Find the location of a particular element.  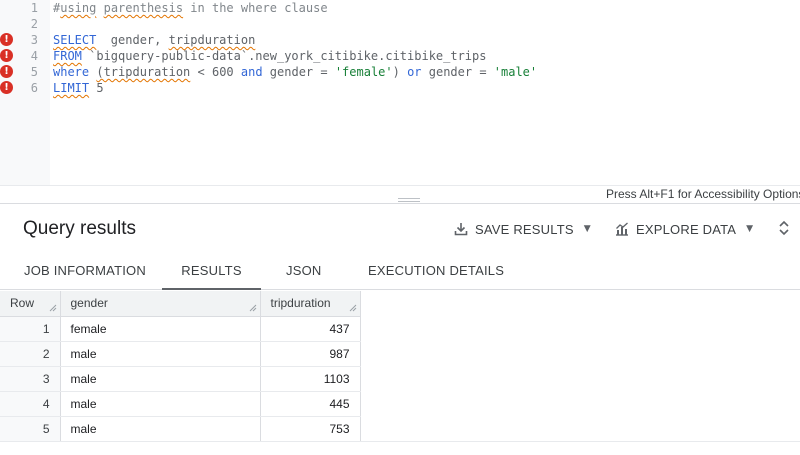

column-header-gender: gender is located at coordinates (160, 304).